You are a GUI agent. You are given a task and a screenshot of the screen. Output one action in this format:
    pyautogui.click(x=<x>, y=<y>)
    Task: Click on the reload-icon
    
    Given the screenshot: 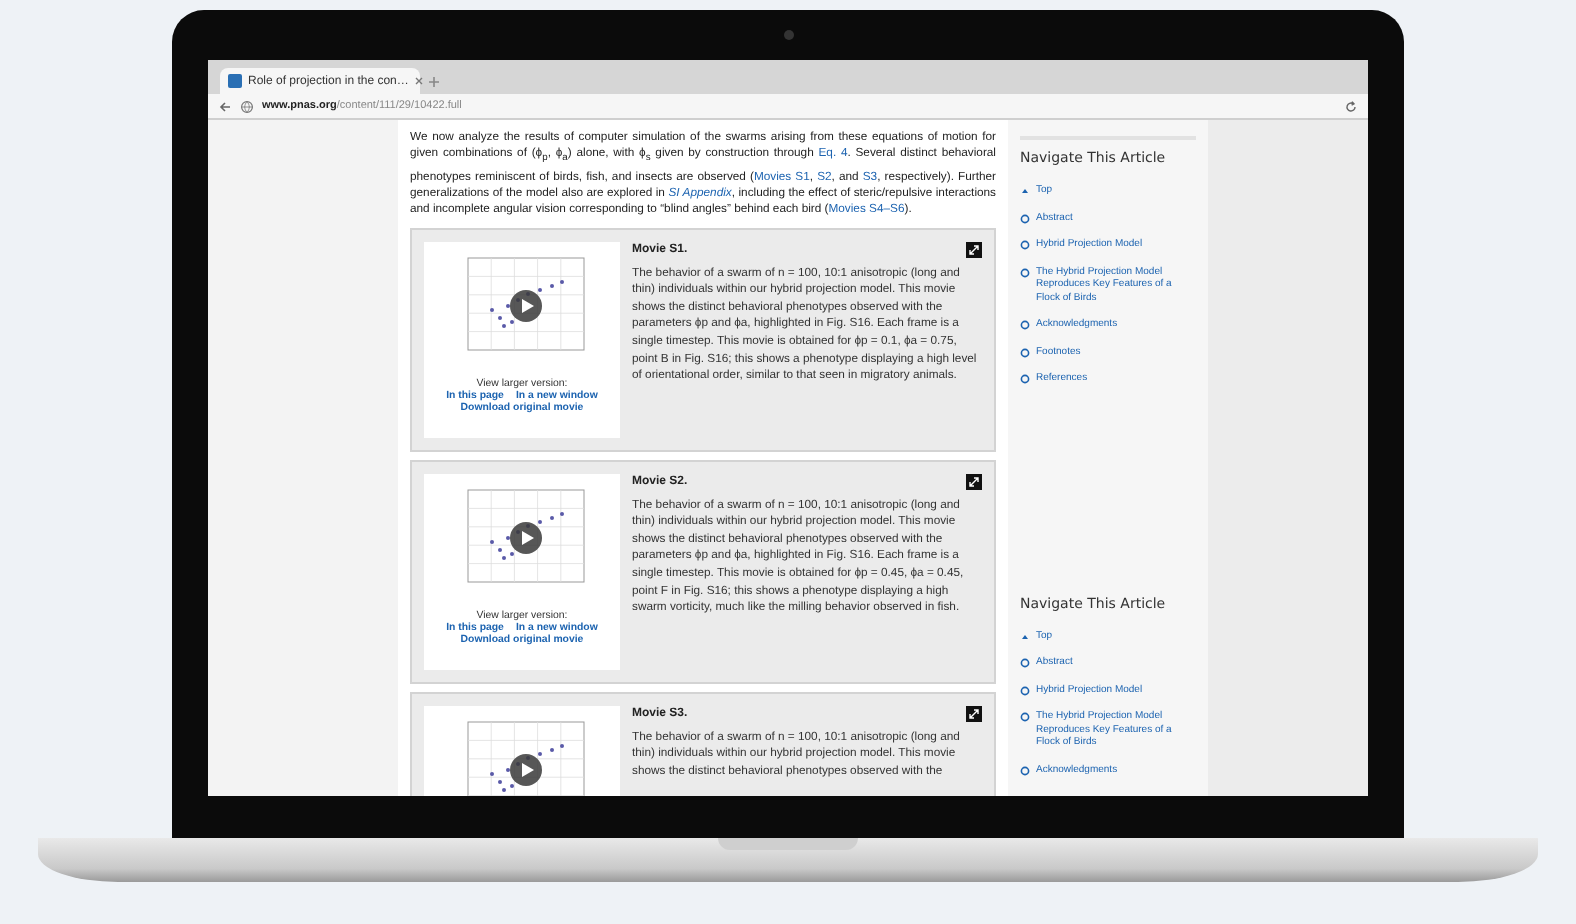 What is the action you would take?
    pyautogui.click(x=1351, y=106)
    